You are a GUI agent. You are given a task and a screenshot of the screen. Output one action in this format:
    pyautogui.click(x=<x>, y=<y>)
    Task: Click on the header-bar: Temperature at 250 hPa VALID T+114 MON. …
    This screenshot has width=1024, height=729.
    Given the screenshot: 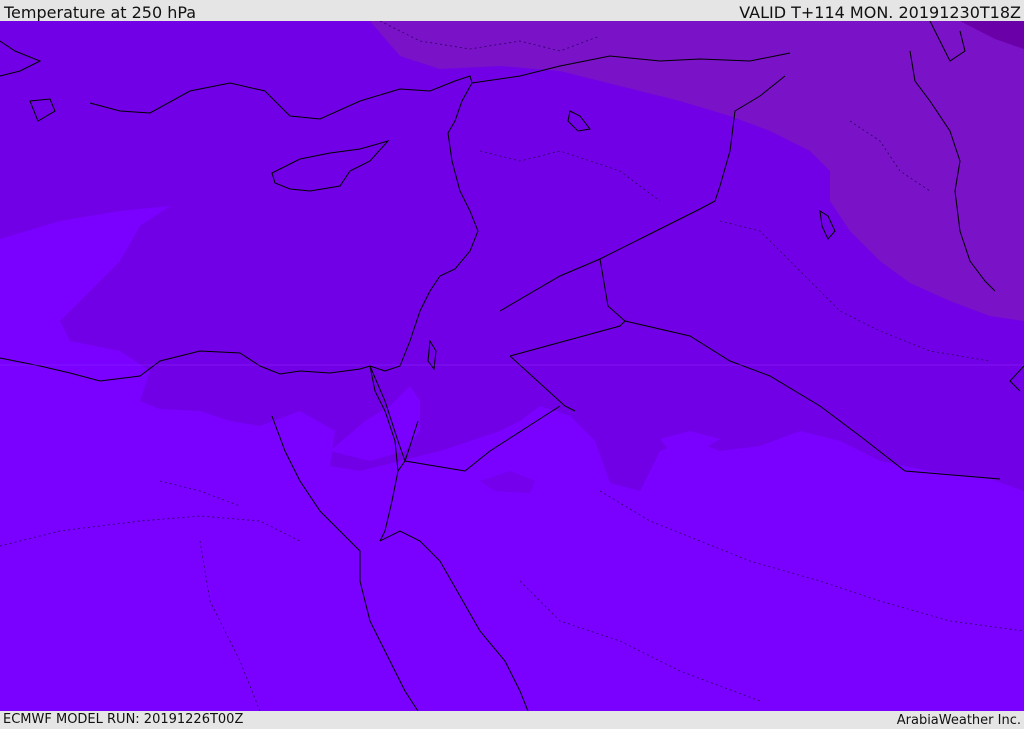 What is the action you would take?
    pyautogui.click(x=512, y=11)
    